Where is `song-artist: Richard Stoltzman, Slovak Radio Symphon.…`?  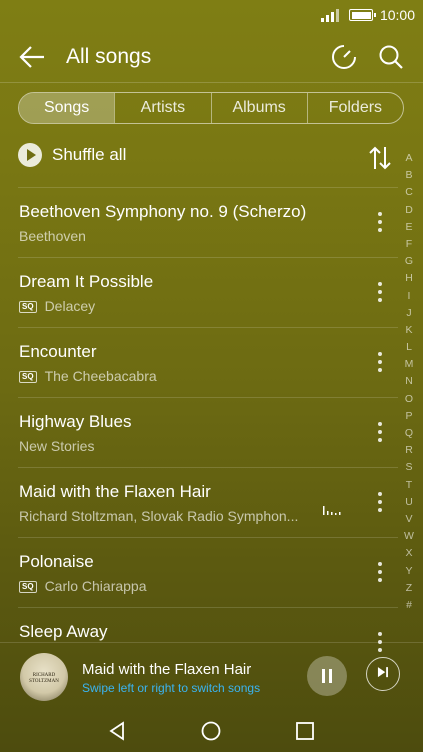 song-artist: Richard Stoltzman, Slovak Radio Symphon.… is located at coordinates (159, 516).